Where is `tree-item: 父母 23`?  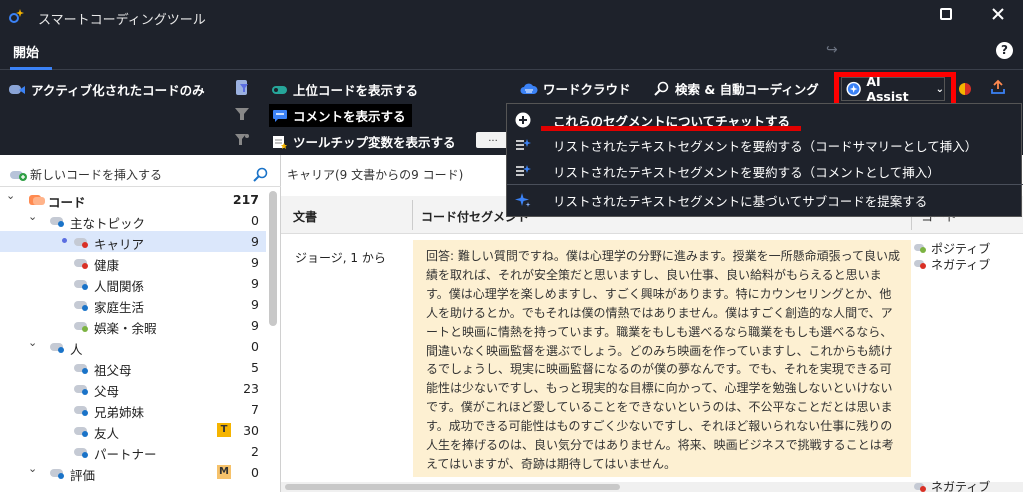
tree-item: 父母 23 is located at coordinates (133, 388).